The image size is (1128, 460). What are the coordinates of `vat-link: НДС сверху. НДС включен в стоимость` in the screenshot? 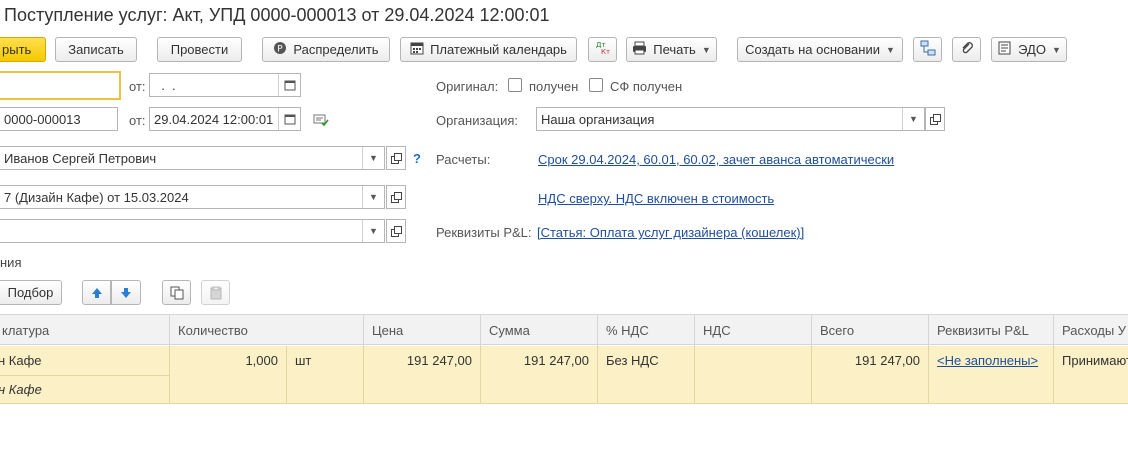 It's located at (656, 198).